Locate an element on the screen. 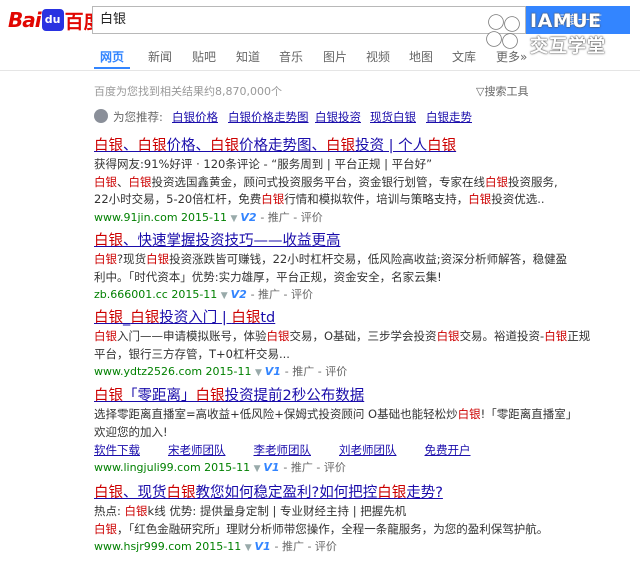  result-title-text: 投资 | 个人 is located at coordinates (391, 146).